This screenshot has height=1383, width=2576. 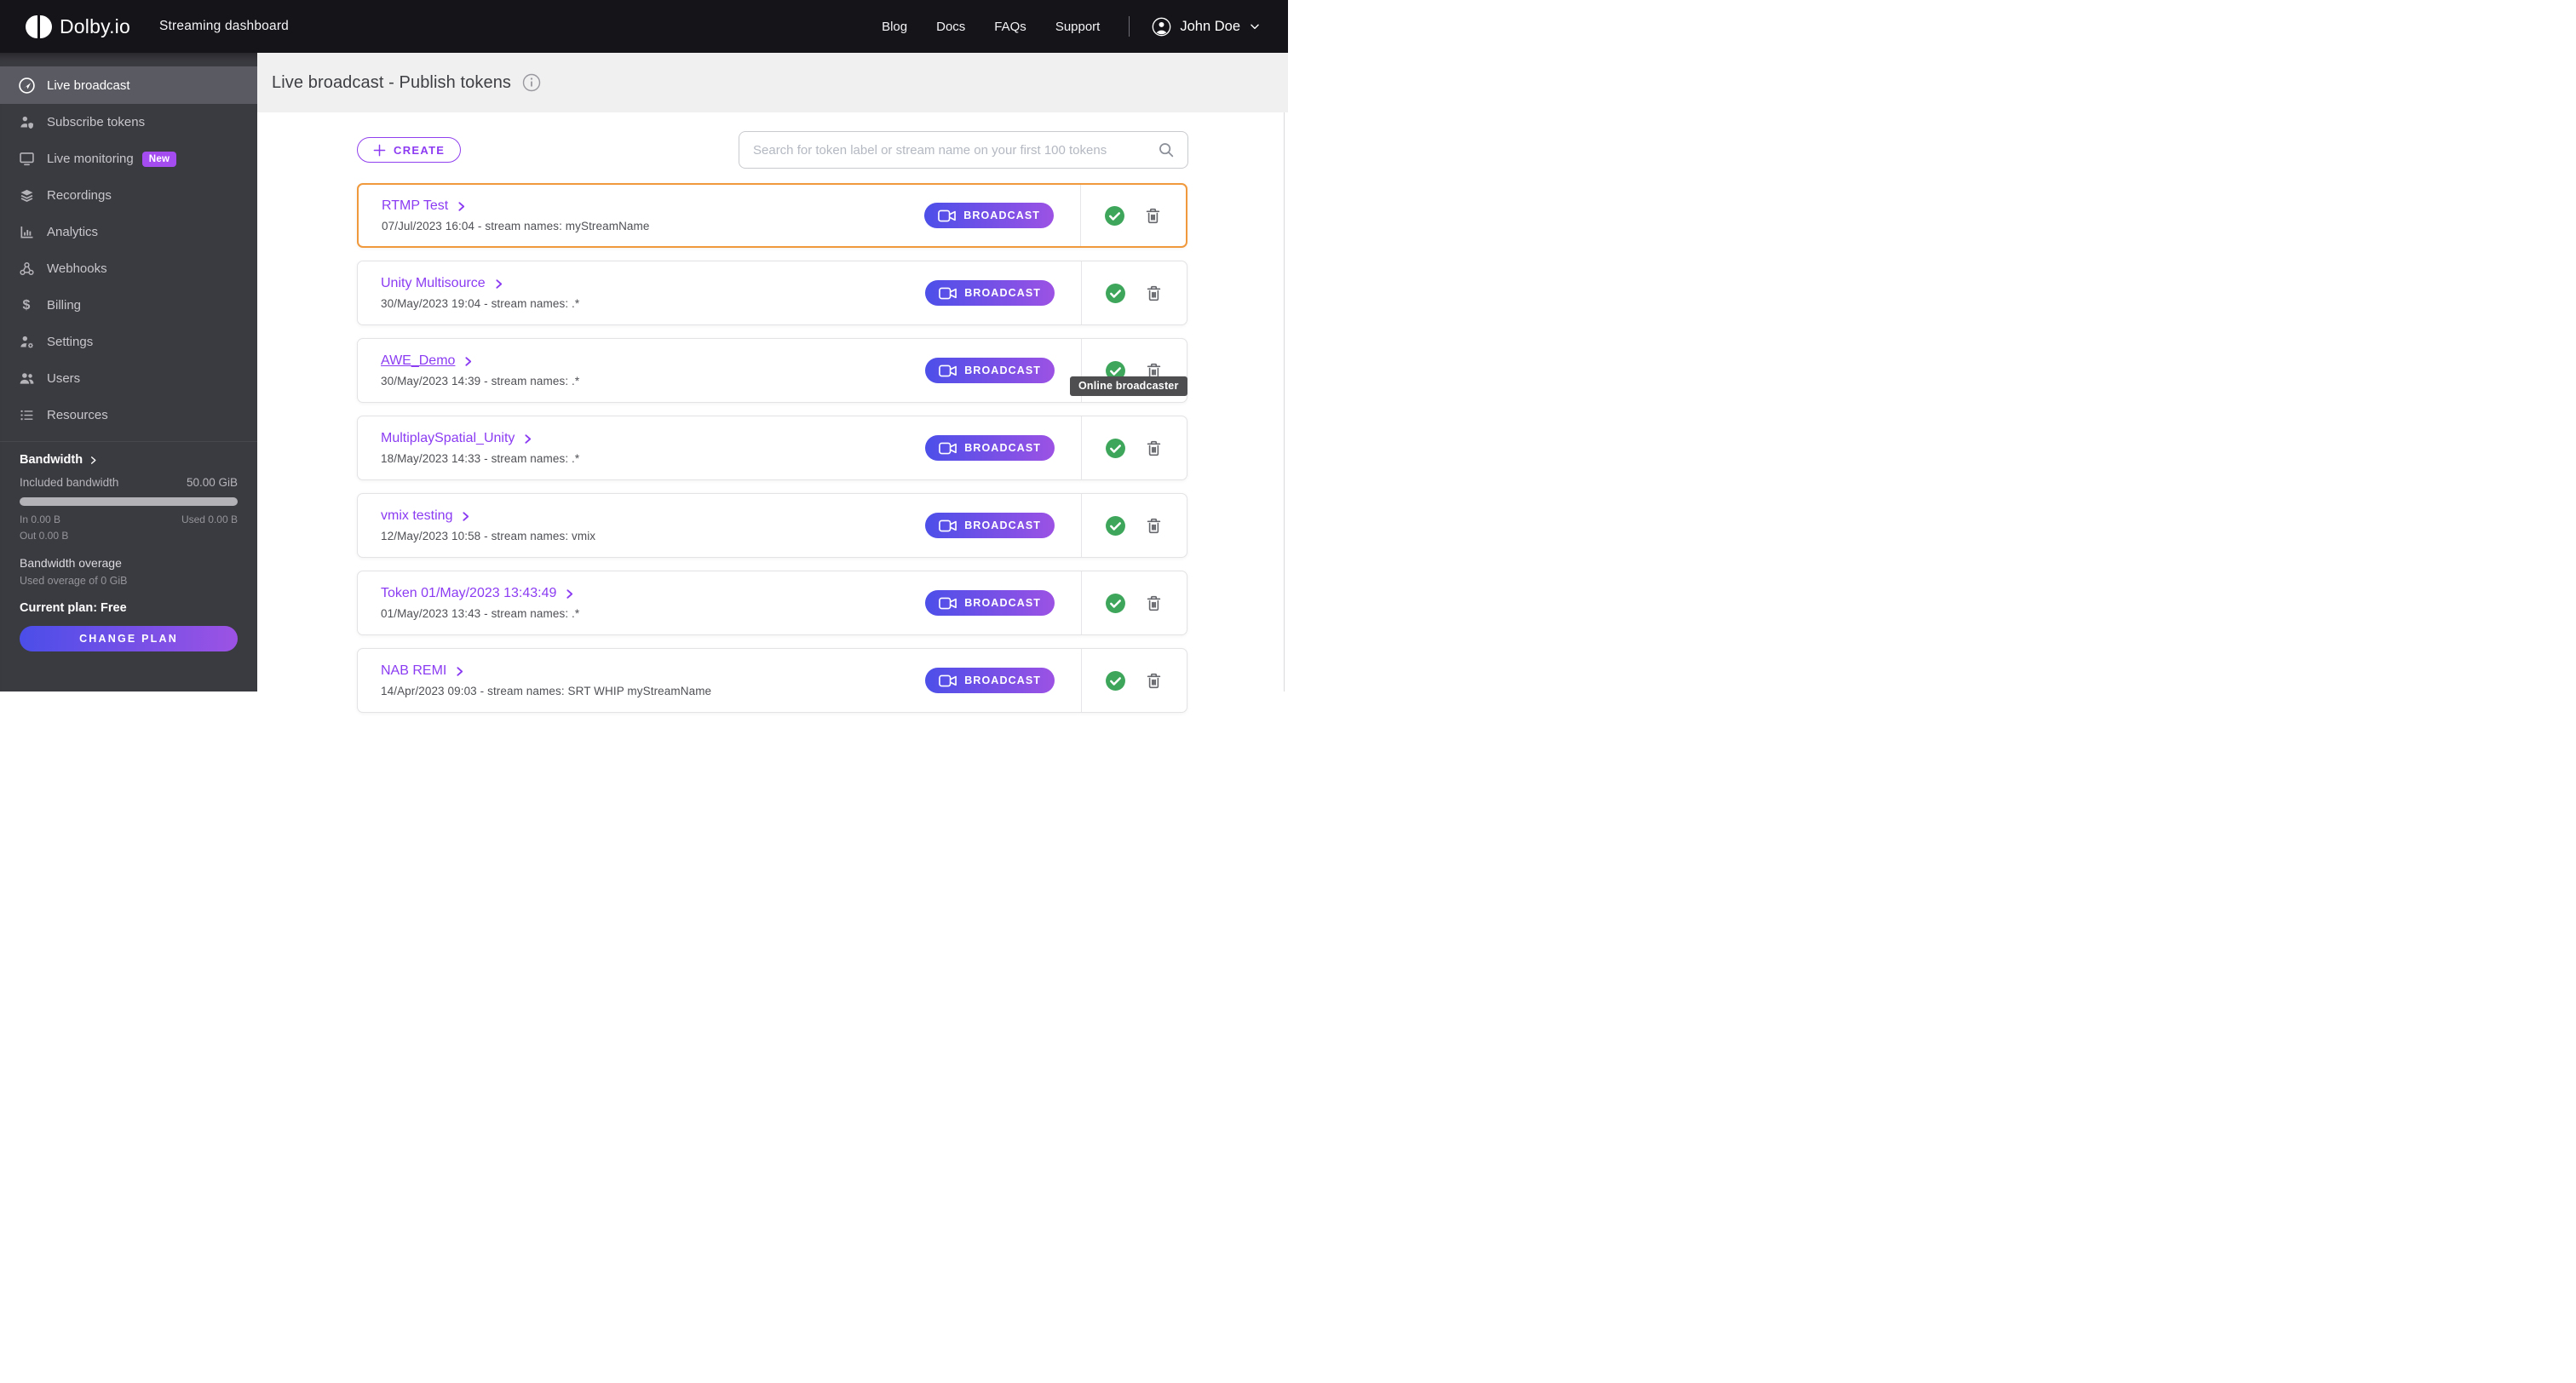 What do you see at coordinates (950, 27) in the screenshot?
I see `nav-docs: Docs` at bounding box center [950, 27].